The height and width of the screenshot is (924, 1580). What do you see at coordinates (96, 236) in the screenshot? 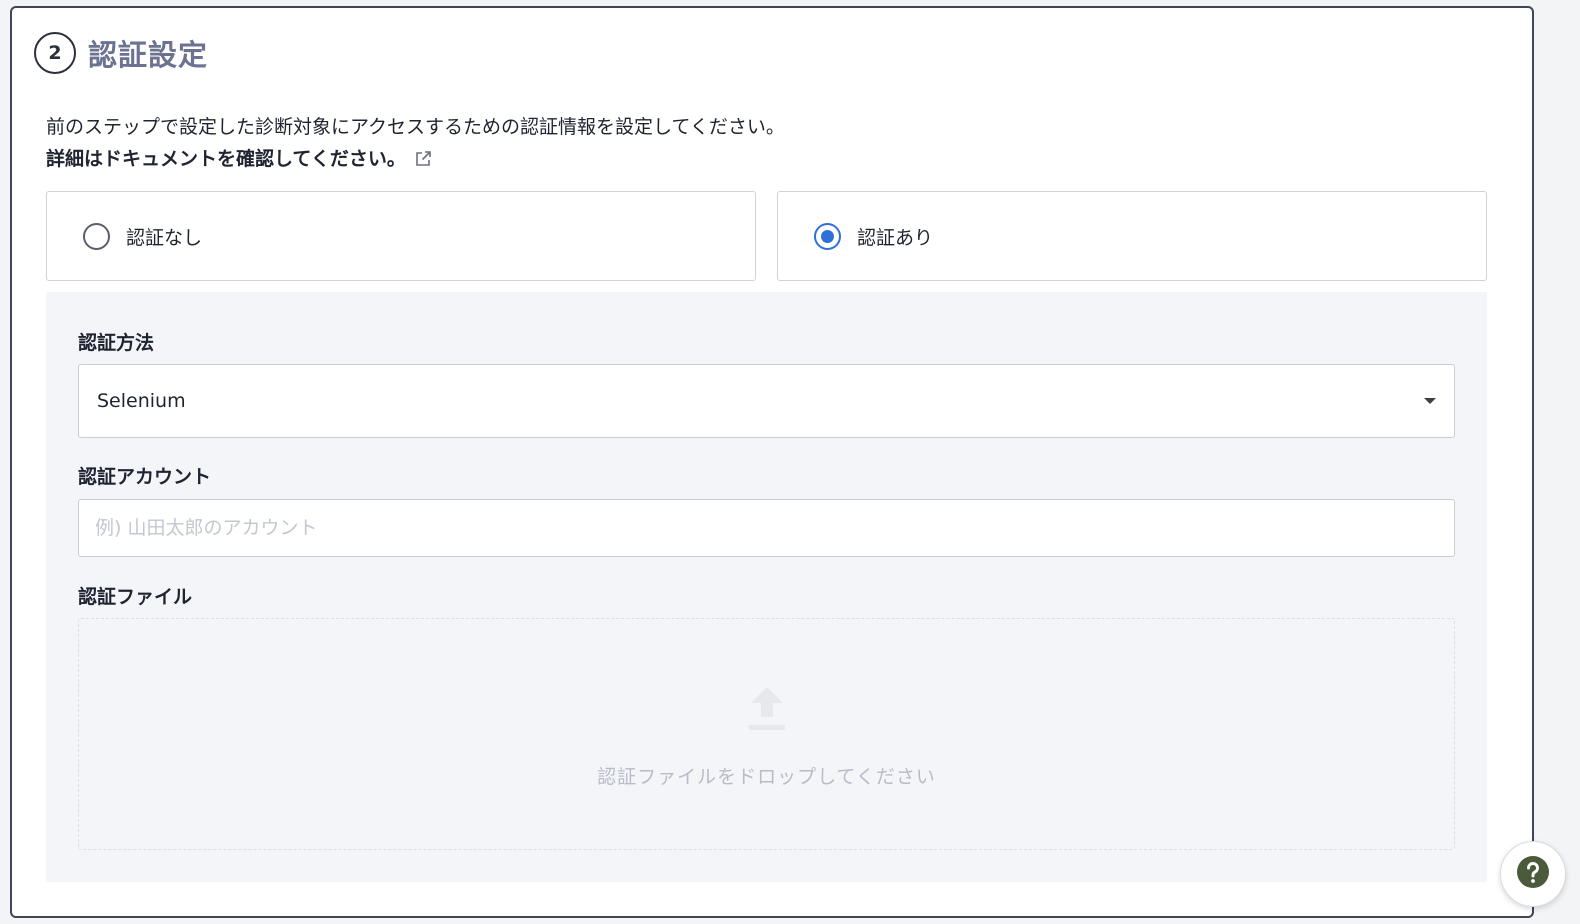
I see `radio-no-auth` at bounding box center [96, 236].